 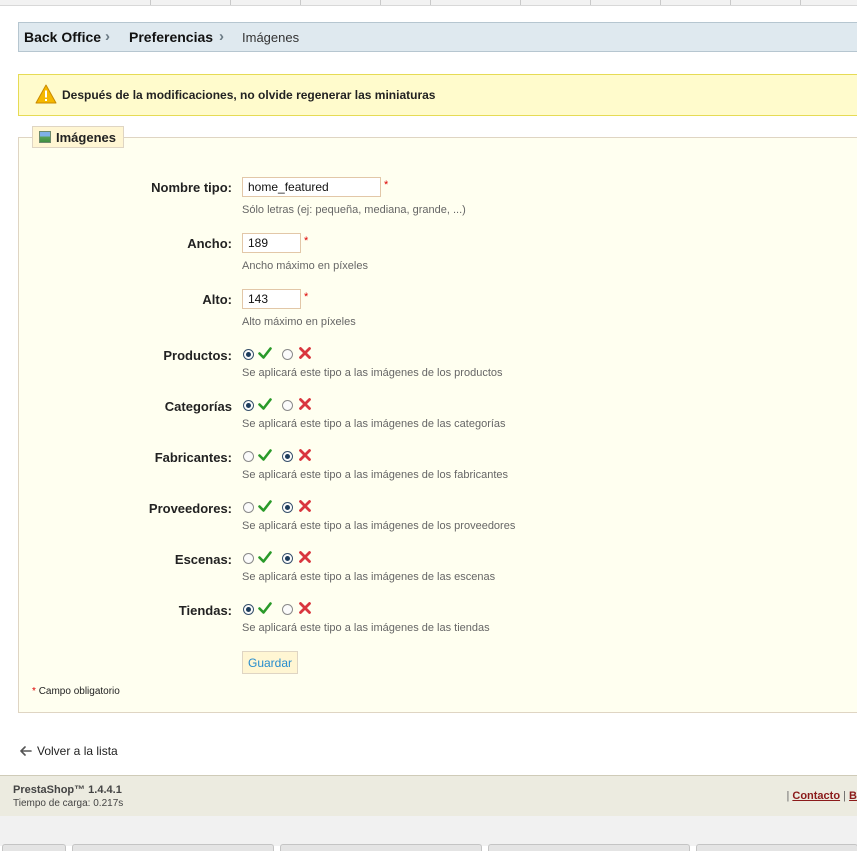 What do you see at coordinates (79, 691) in the screenshot?
I see `required-note-text: Campo obligatorio` at bounding box center [79, 691].